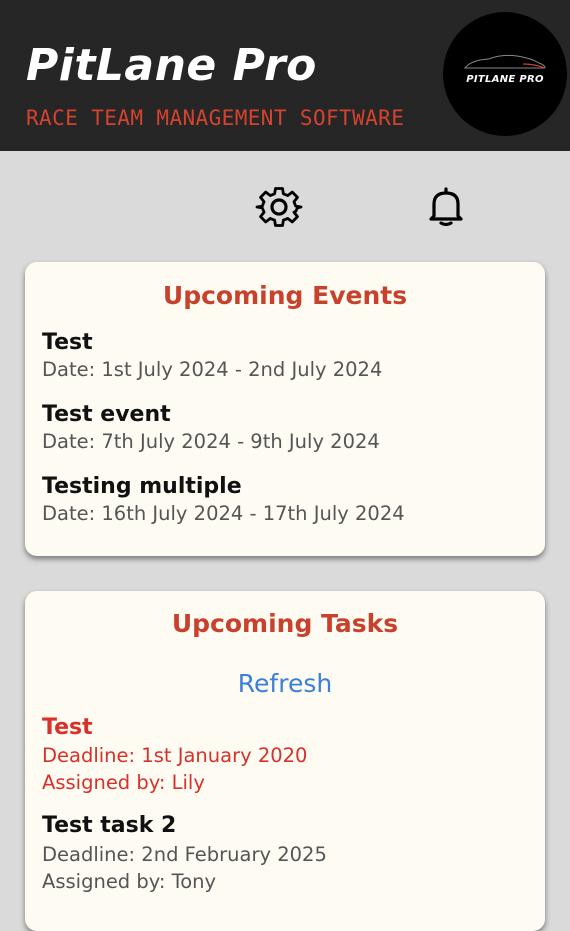  Describe the element at coordinates (285, 623) in the screenshot. I see `tasks-title: Upcoming Tasks` at that location.